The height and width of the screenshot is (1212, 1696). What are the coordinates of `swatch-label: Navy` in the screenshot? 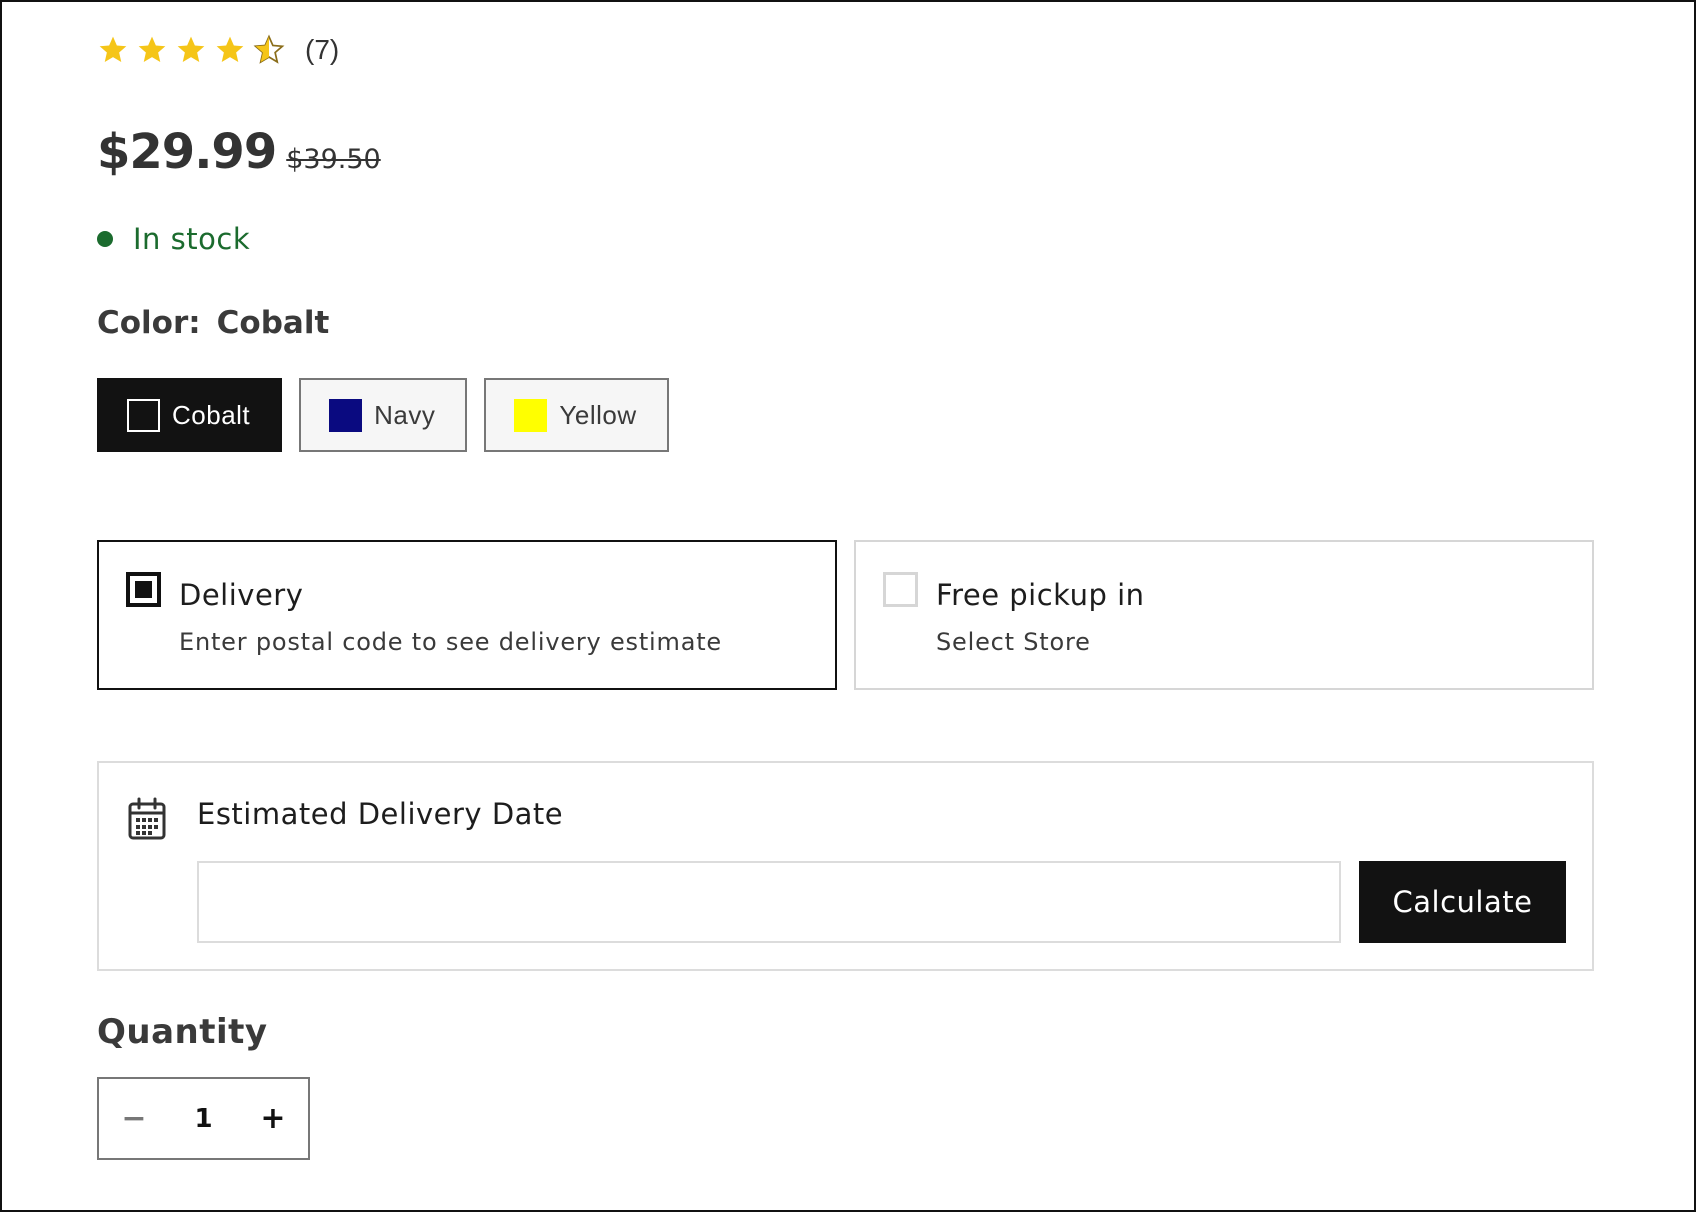 It's located at (405, 414).